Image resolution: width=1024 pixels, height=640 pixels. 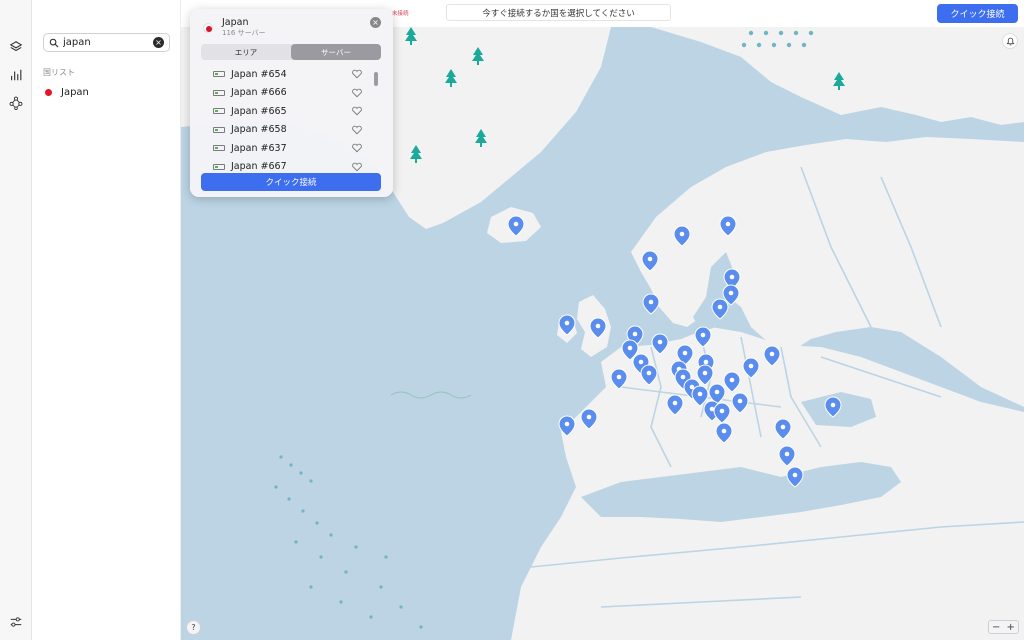 What do you see at coordinates (977, 13) in the screenshot?
I see `quick-connect-button: クイック接続` at bounding box center [977, 13].